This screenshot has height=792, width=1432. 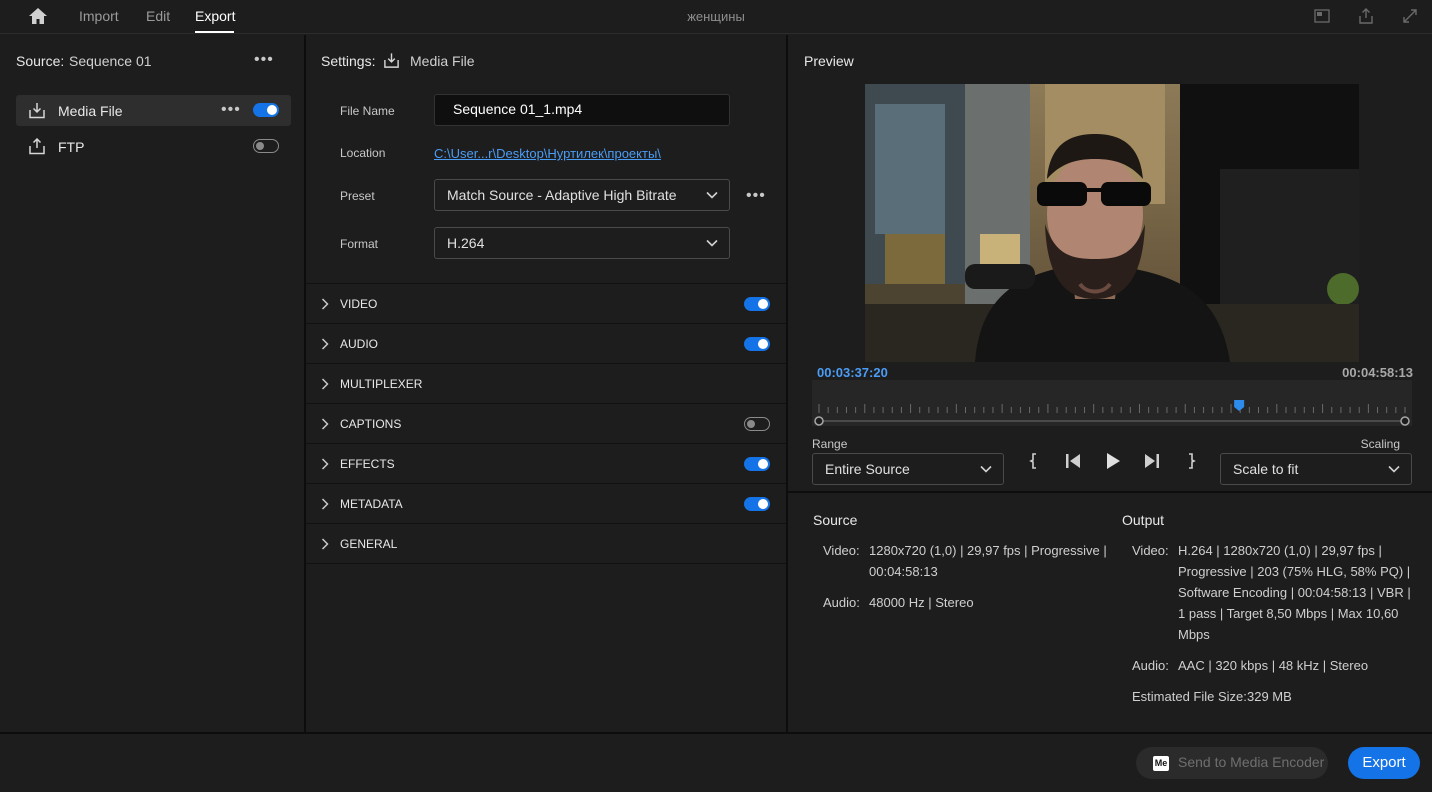 What do you see at coordinates (716, 16) in the screenshot?
I see `project-title: женщины` at bounding box center [716, 16].